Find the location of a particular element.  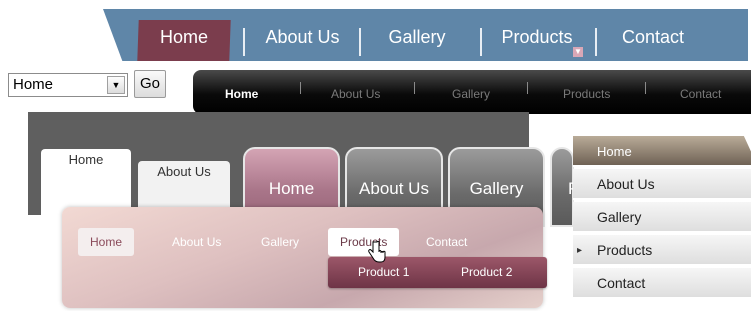

menu2-item-products: Products is located at coordinates (586, 94).